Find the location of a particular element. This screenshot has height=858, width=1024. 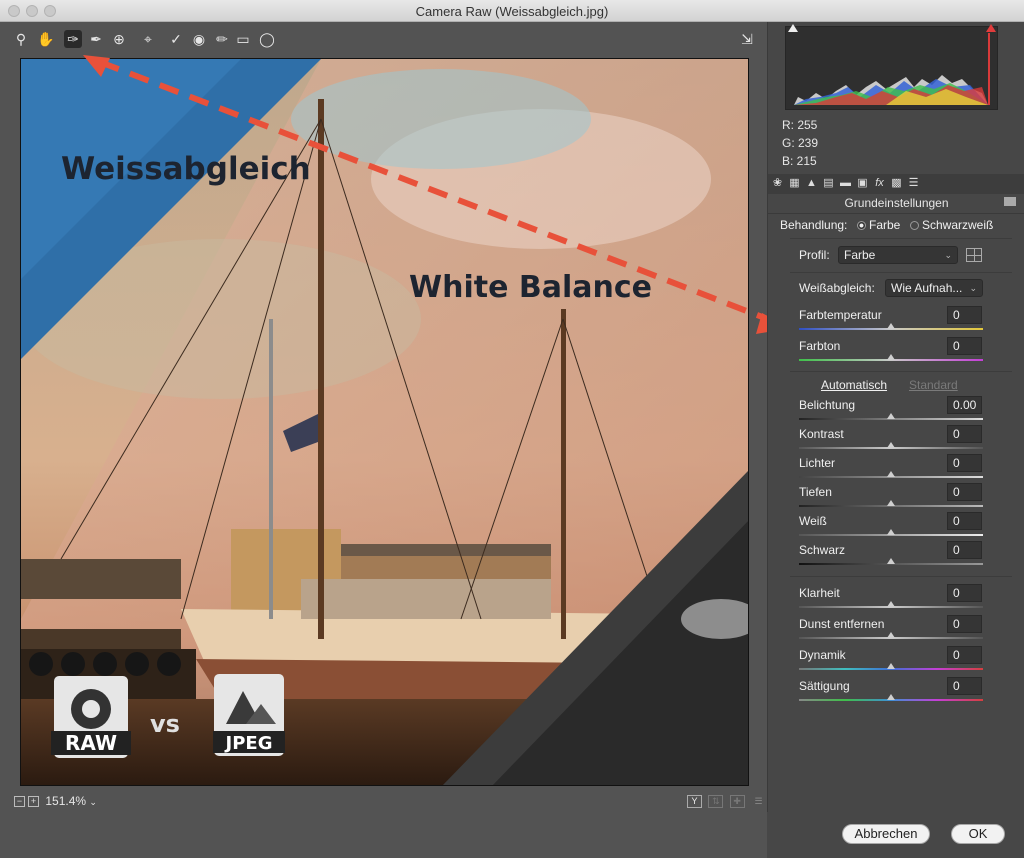

histogram is located at coordinates (891, 68).